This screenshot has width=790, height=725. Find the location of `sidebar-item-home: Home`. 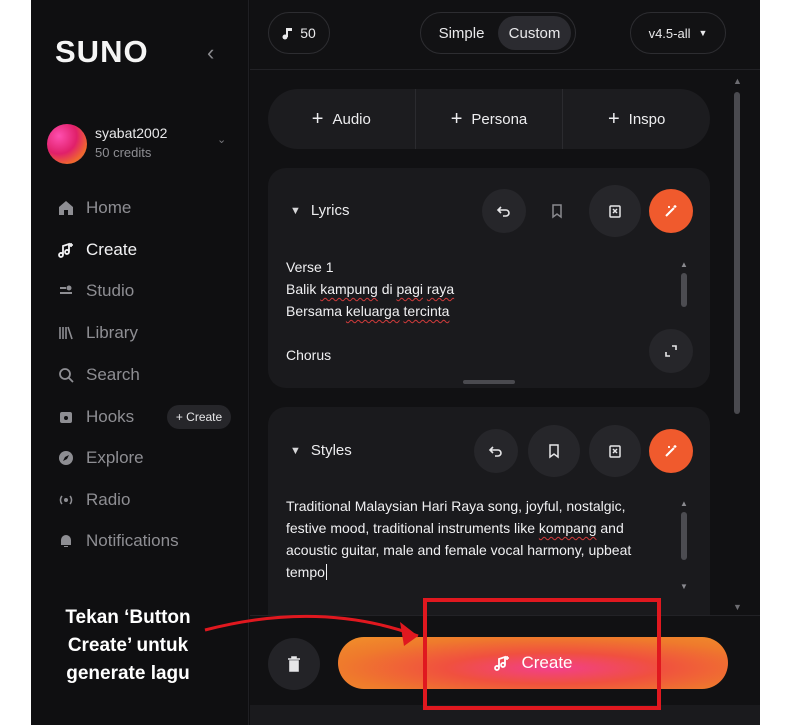

sidebar-item-home: Home is located at coordinates (94, 208).